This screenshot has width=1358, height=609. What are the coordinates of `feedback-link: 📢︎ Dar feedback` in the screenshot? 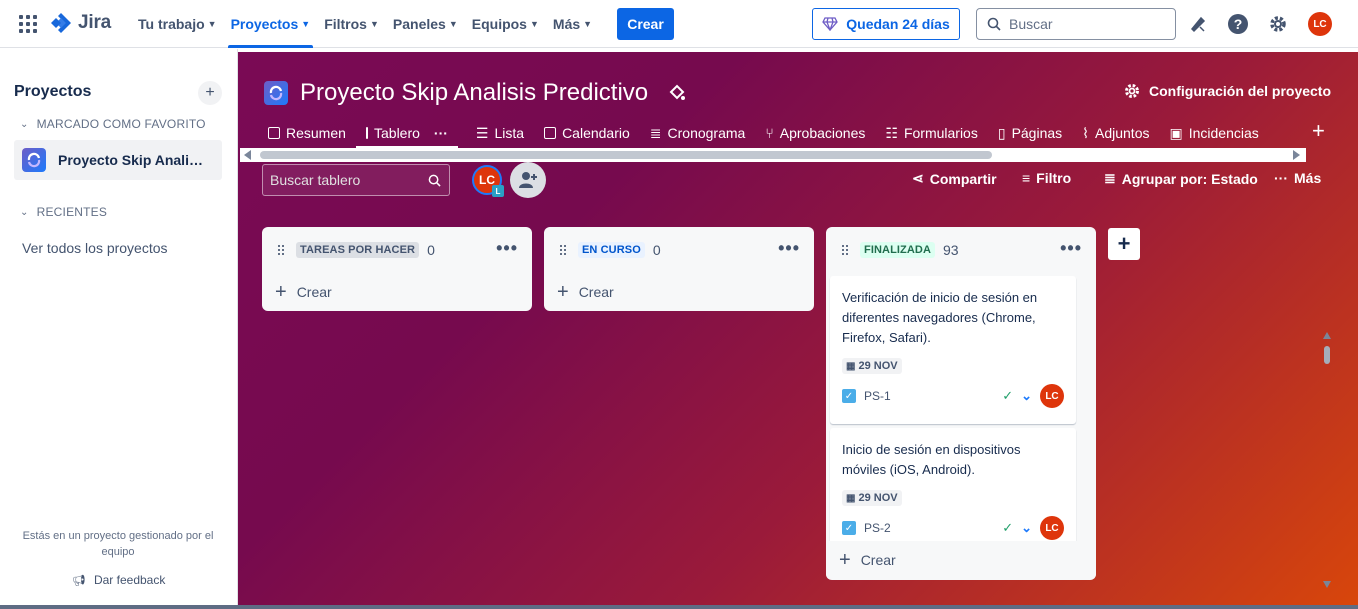 It's located at (118, 580).